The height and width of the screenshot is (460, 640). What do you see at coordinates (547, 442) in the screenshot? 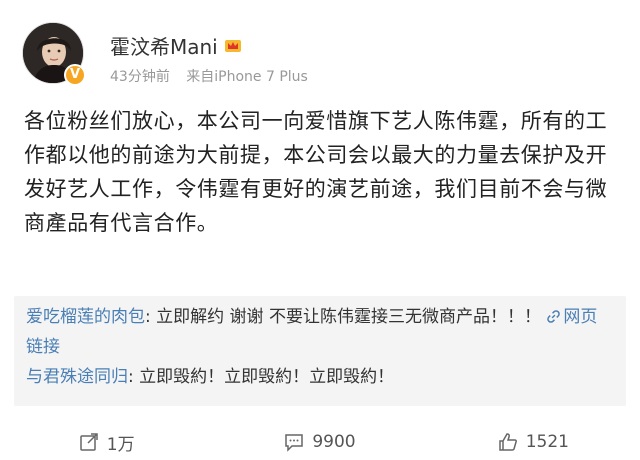
I see `like-count: 1521` at bounding box center [547, 442].